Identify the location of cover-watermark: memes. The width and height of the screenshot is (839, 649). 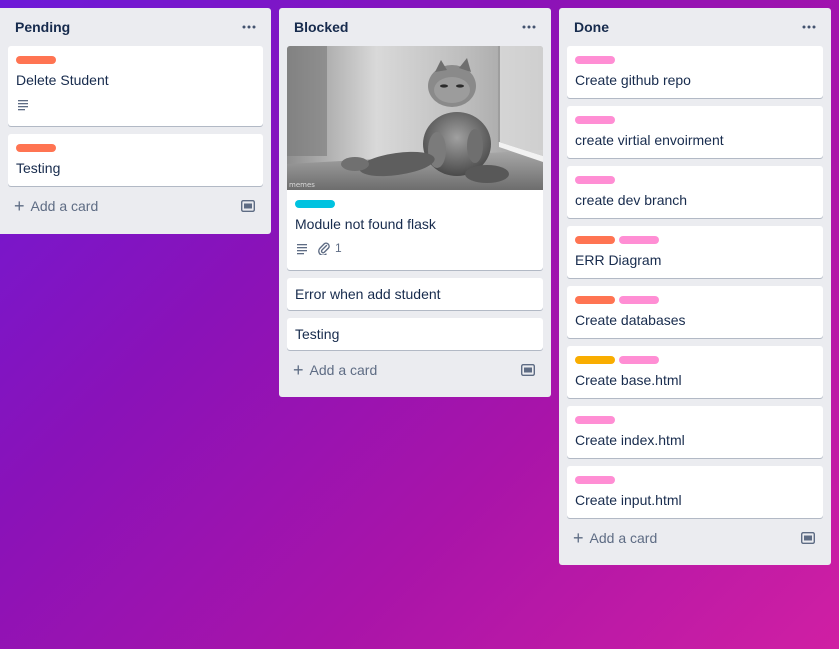
(302, 185).